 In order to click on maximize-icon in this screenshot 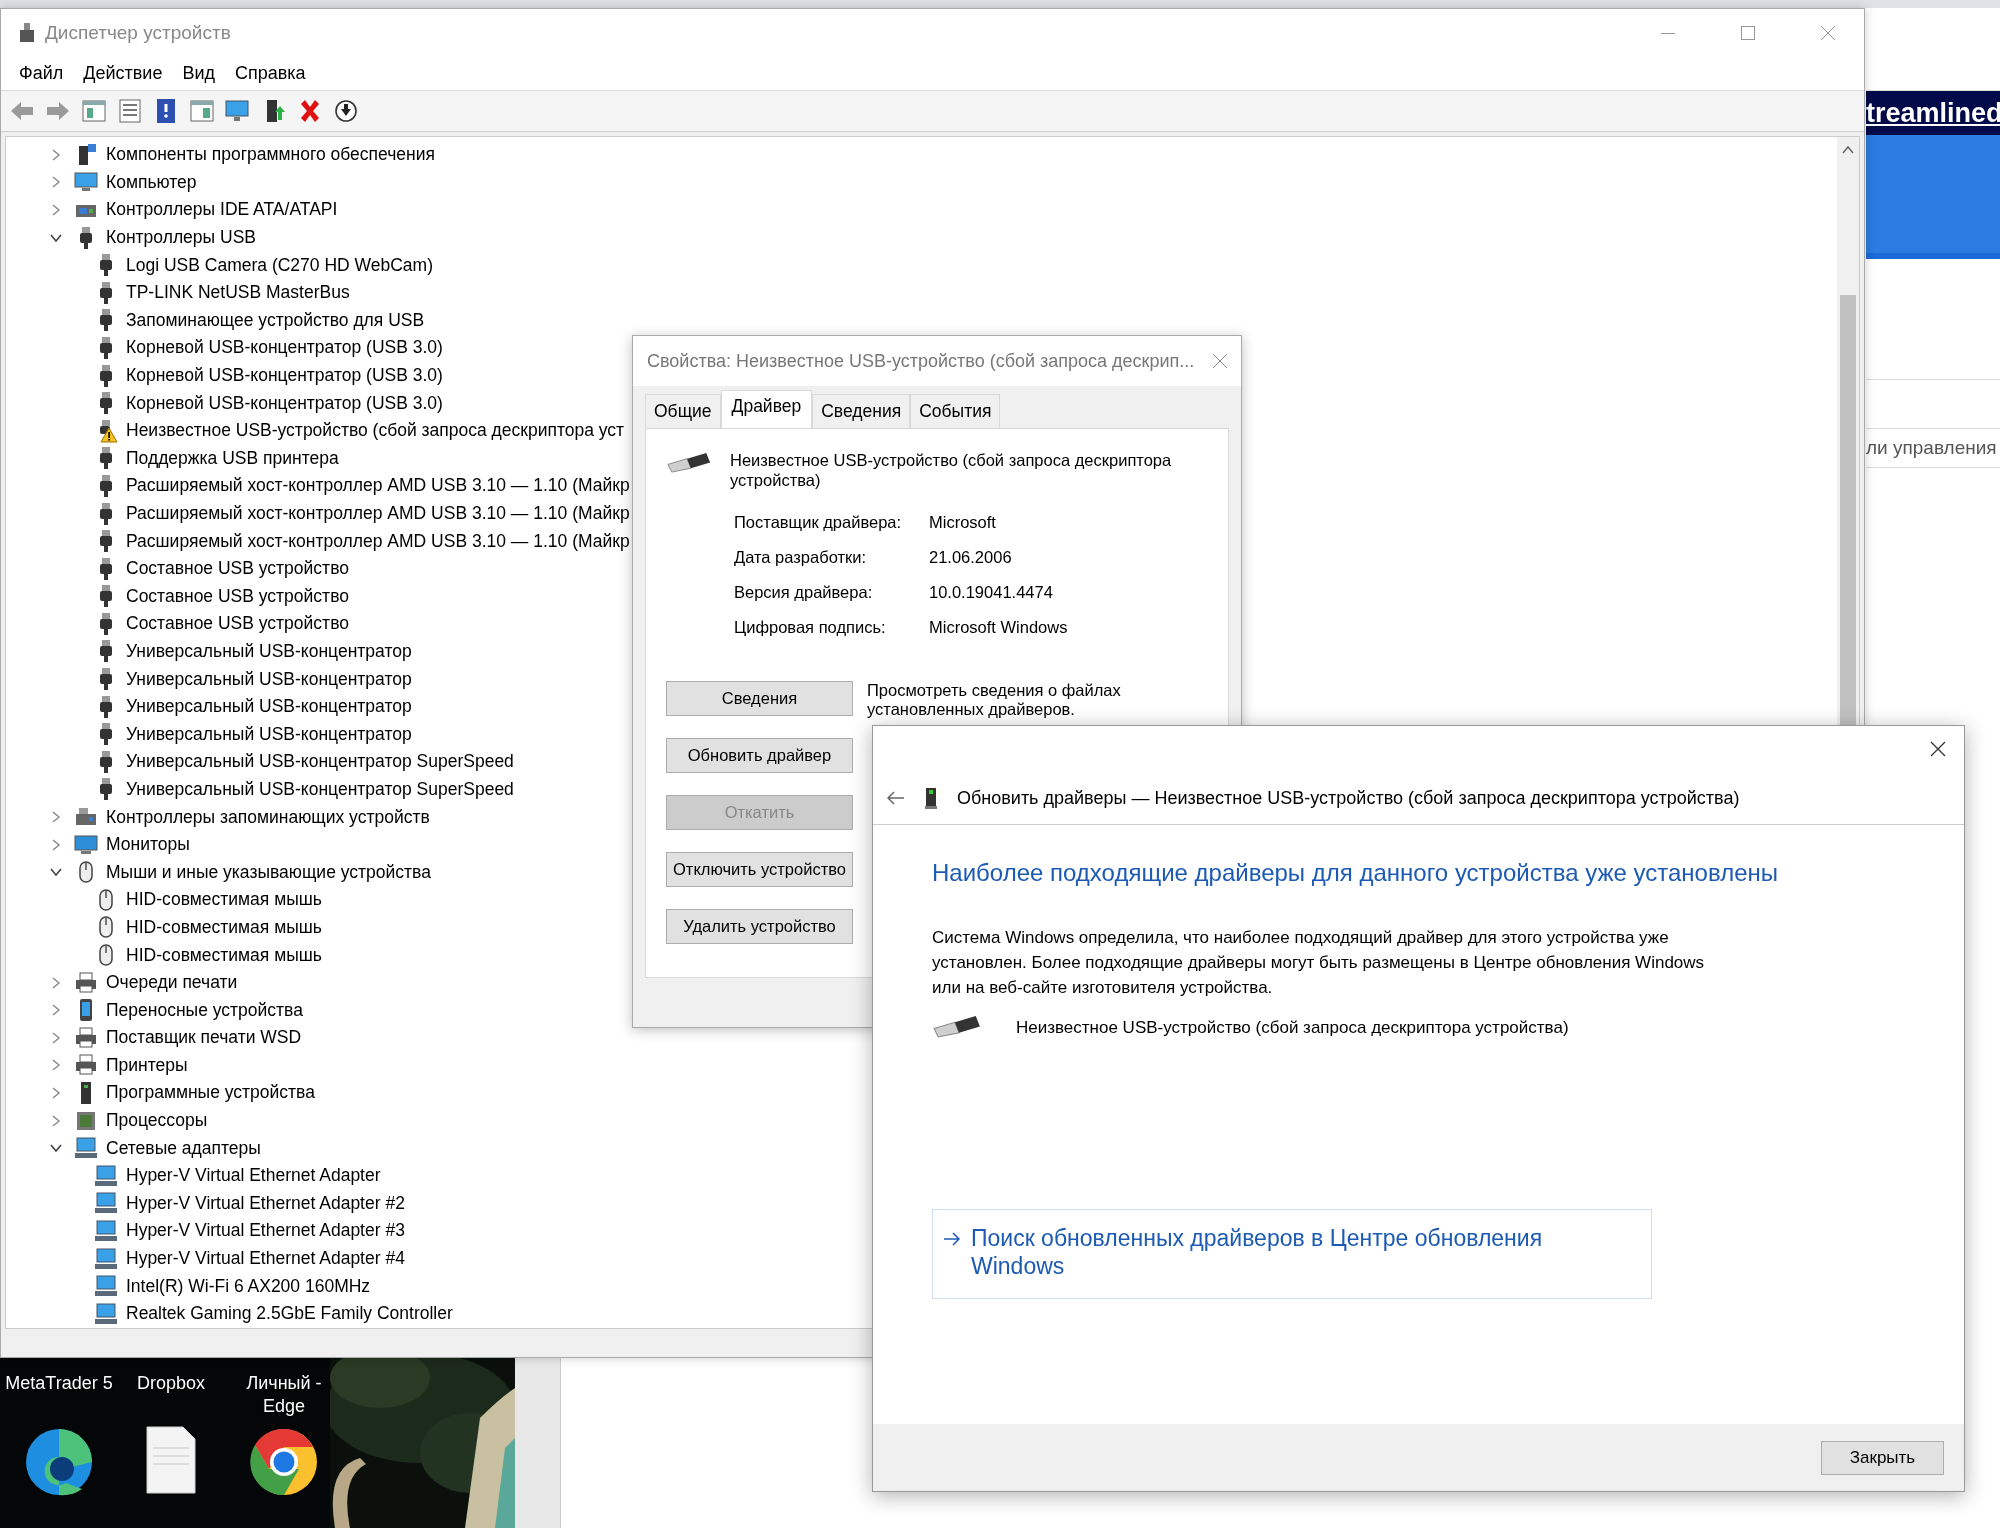, I will do `click(1748, 32)`.